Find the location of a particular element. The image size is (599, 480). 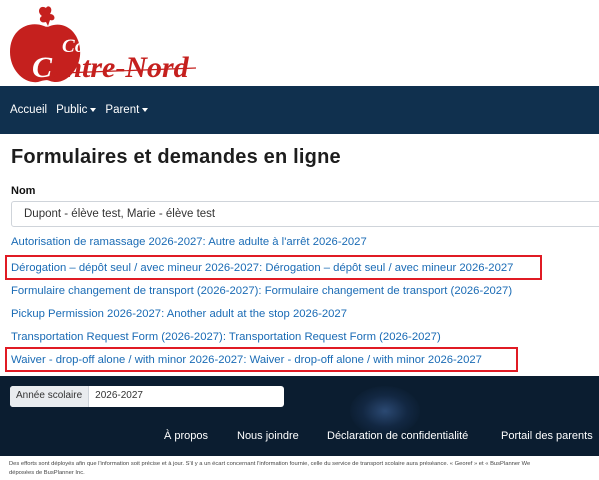

nav-accueil: Accueil is located at coordinates (28, 110).